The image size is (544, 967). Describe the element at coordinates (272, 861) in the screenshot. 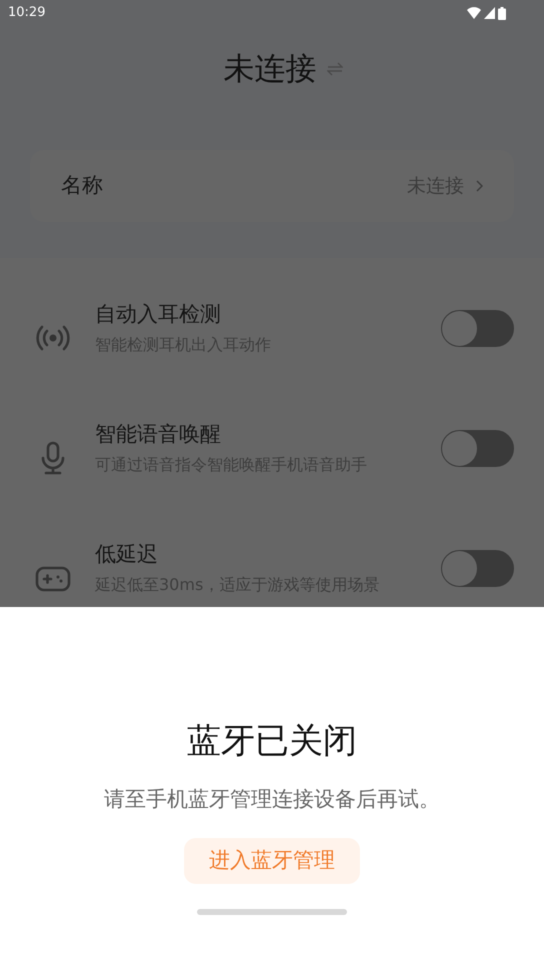

I see `bluetooth-settings-button: 进入蓝牙管理` at that location.